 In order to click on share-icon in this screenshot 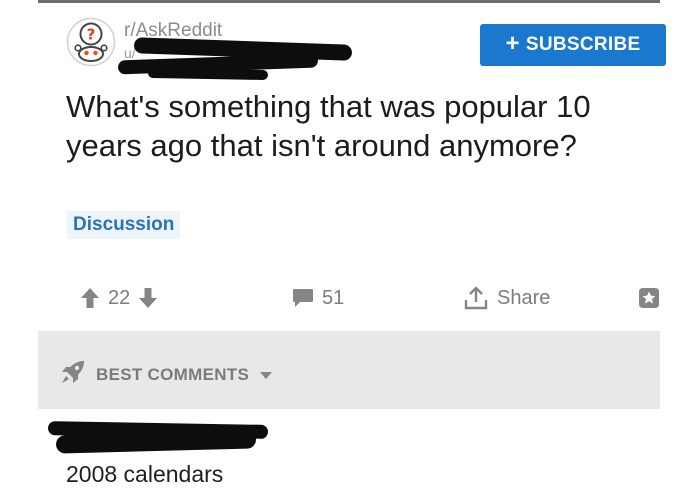, I will do `click(476, 298)`.